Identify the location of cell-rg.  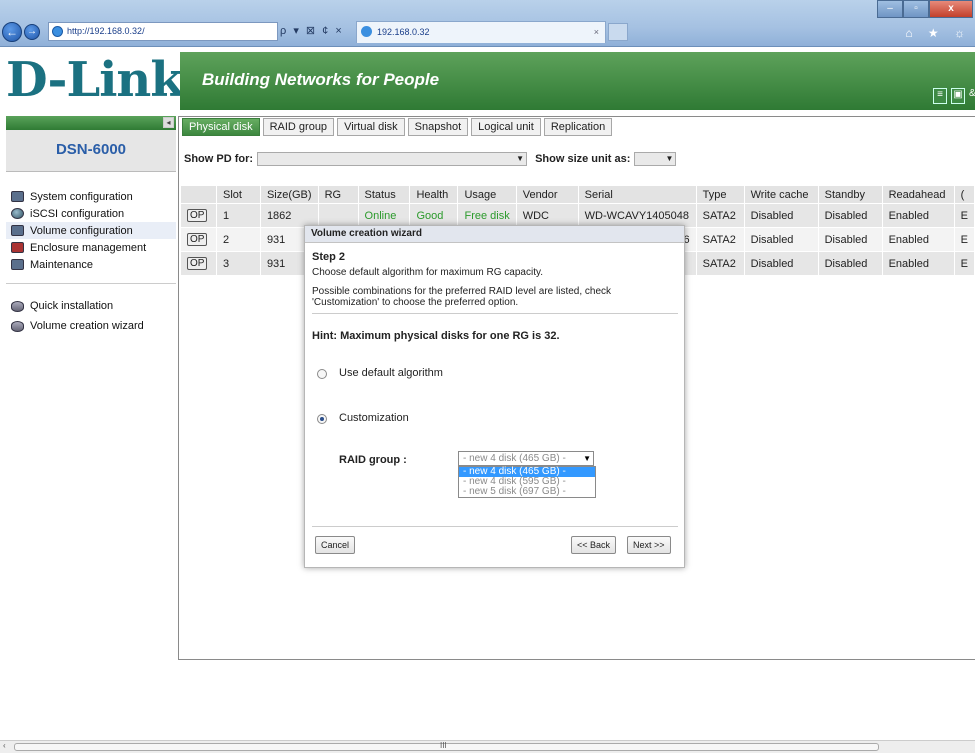
(338, 215).